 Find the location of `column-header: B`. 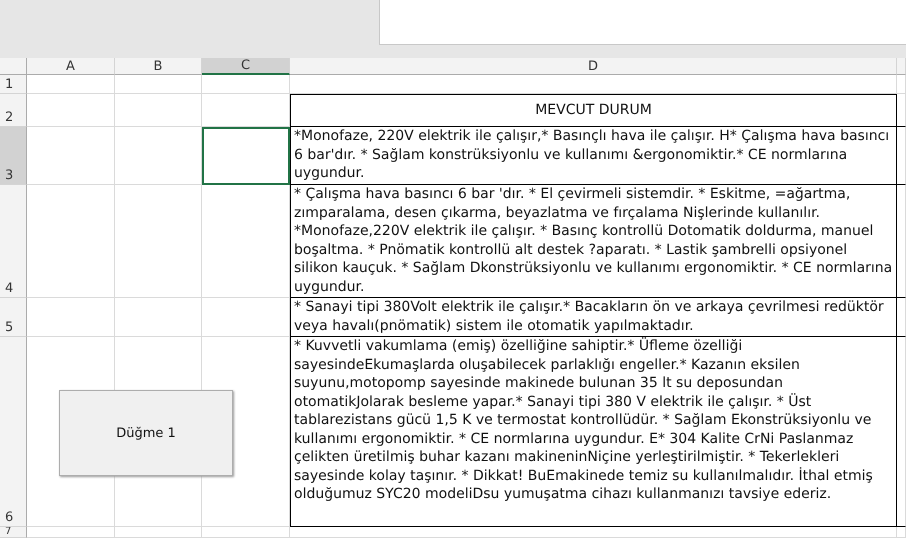

column-header: B is located at coordinates (158, 66).